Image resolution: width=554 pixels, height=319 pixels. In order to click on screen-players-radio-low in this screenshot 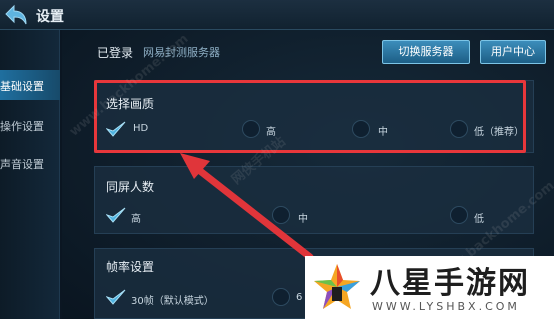, I will do `click(459, 215)`.